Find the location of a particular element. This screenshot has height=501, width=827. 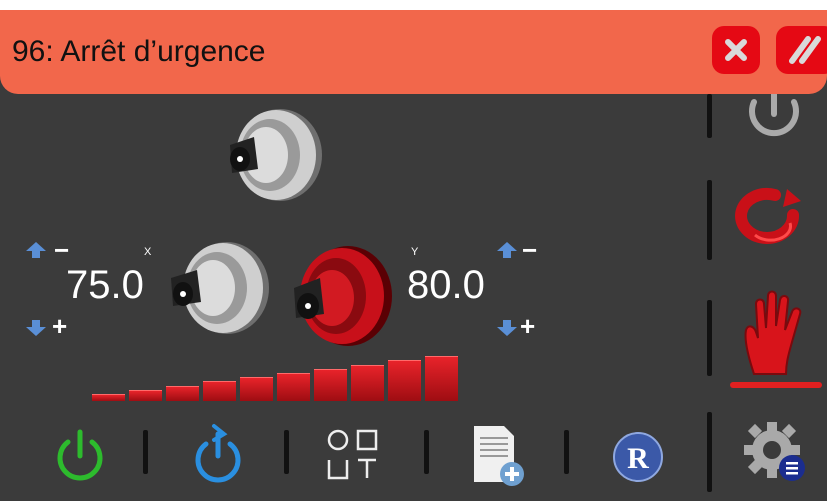

selected-indicator is located at coordinates (776, 385).